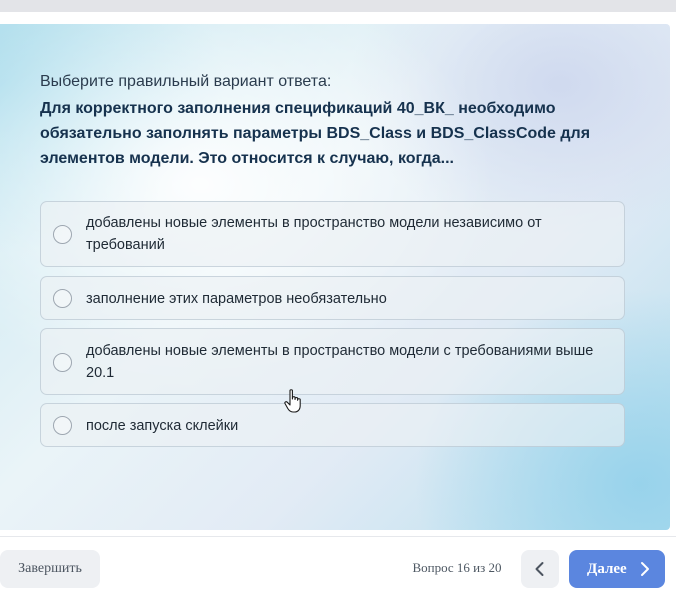 The height and width of the screenshot is (591, 676). Describe the element at coordinates (162, 426) in the screenshot. I see `answer-option-label: после запуска склейки` at that location.